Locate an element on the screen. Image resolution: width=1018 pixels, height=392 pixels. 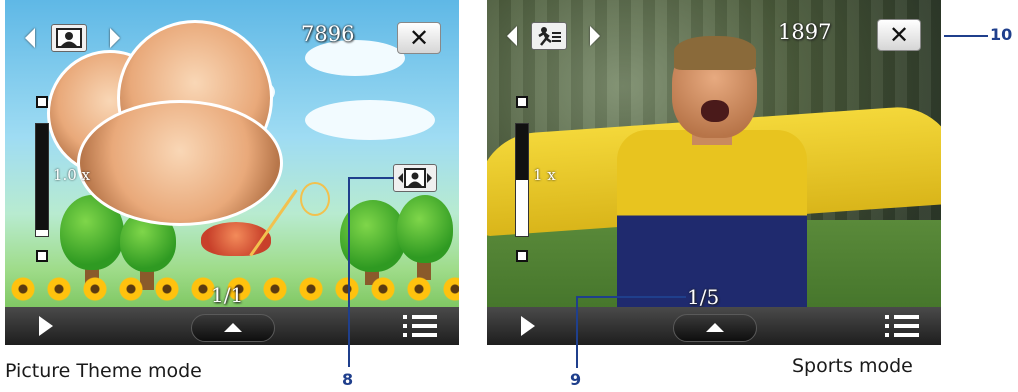
burst-page-indicator: 1/5 is located at coordinates (703, 297).